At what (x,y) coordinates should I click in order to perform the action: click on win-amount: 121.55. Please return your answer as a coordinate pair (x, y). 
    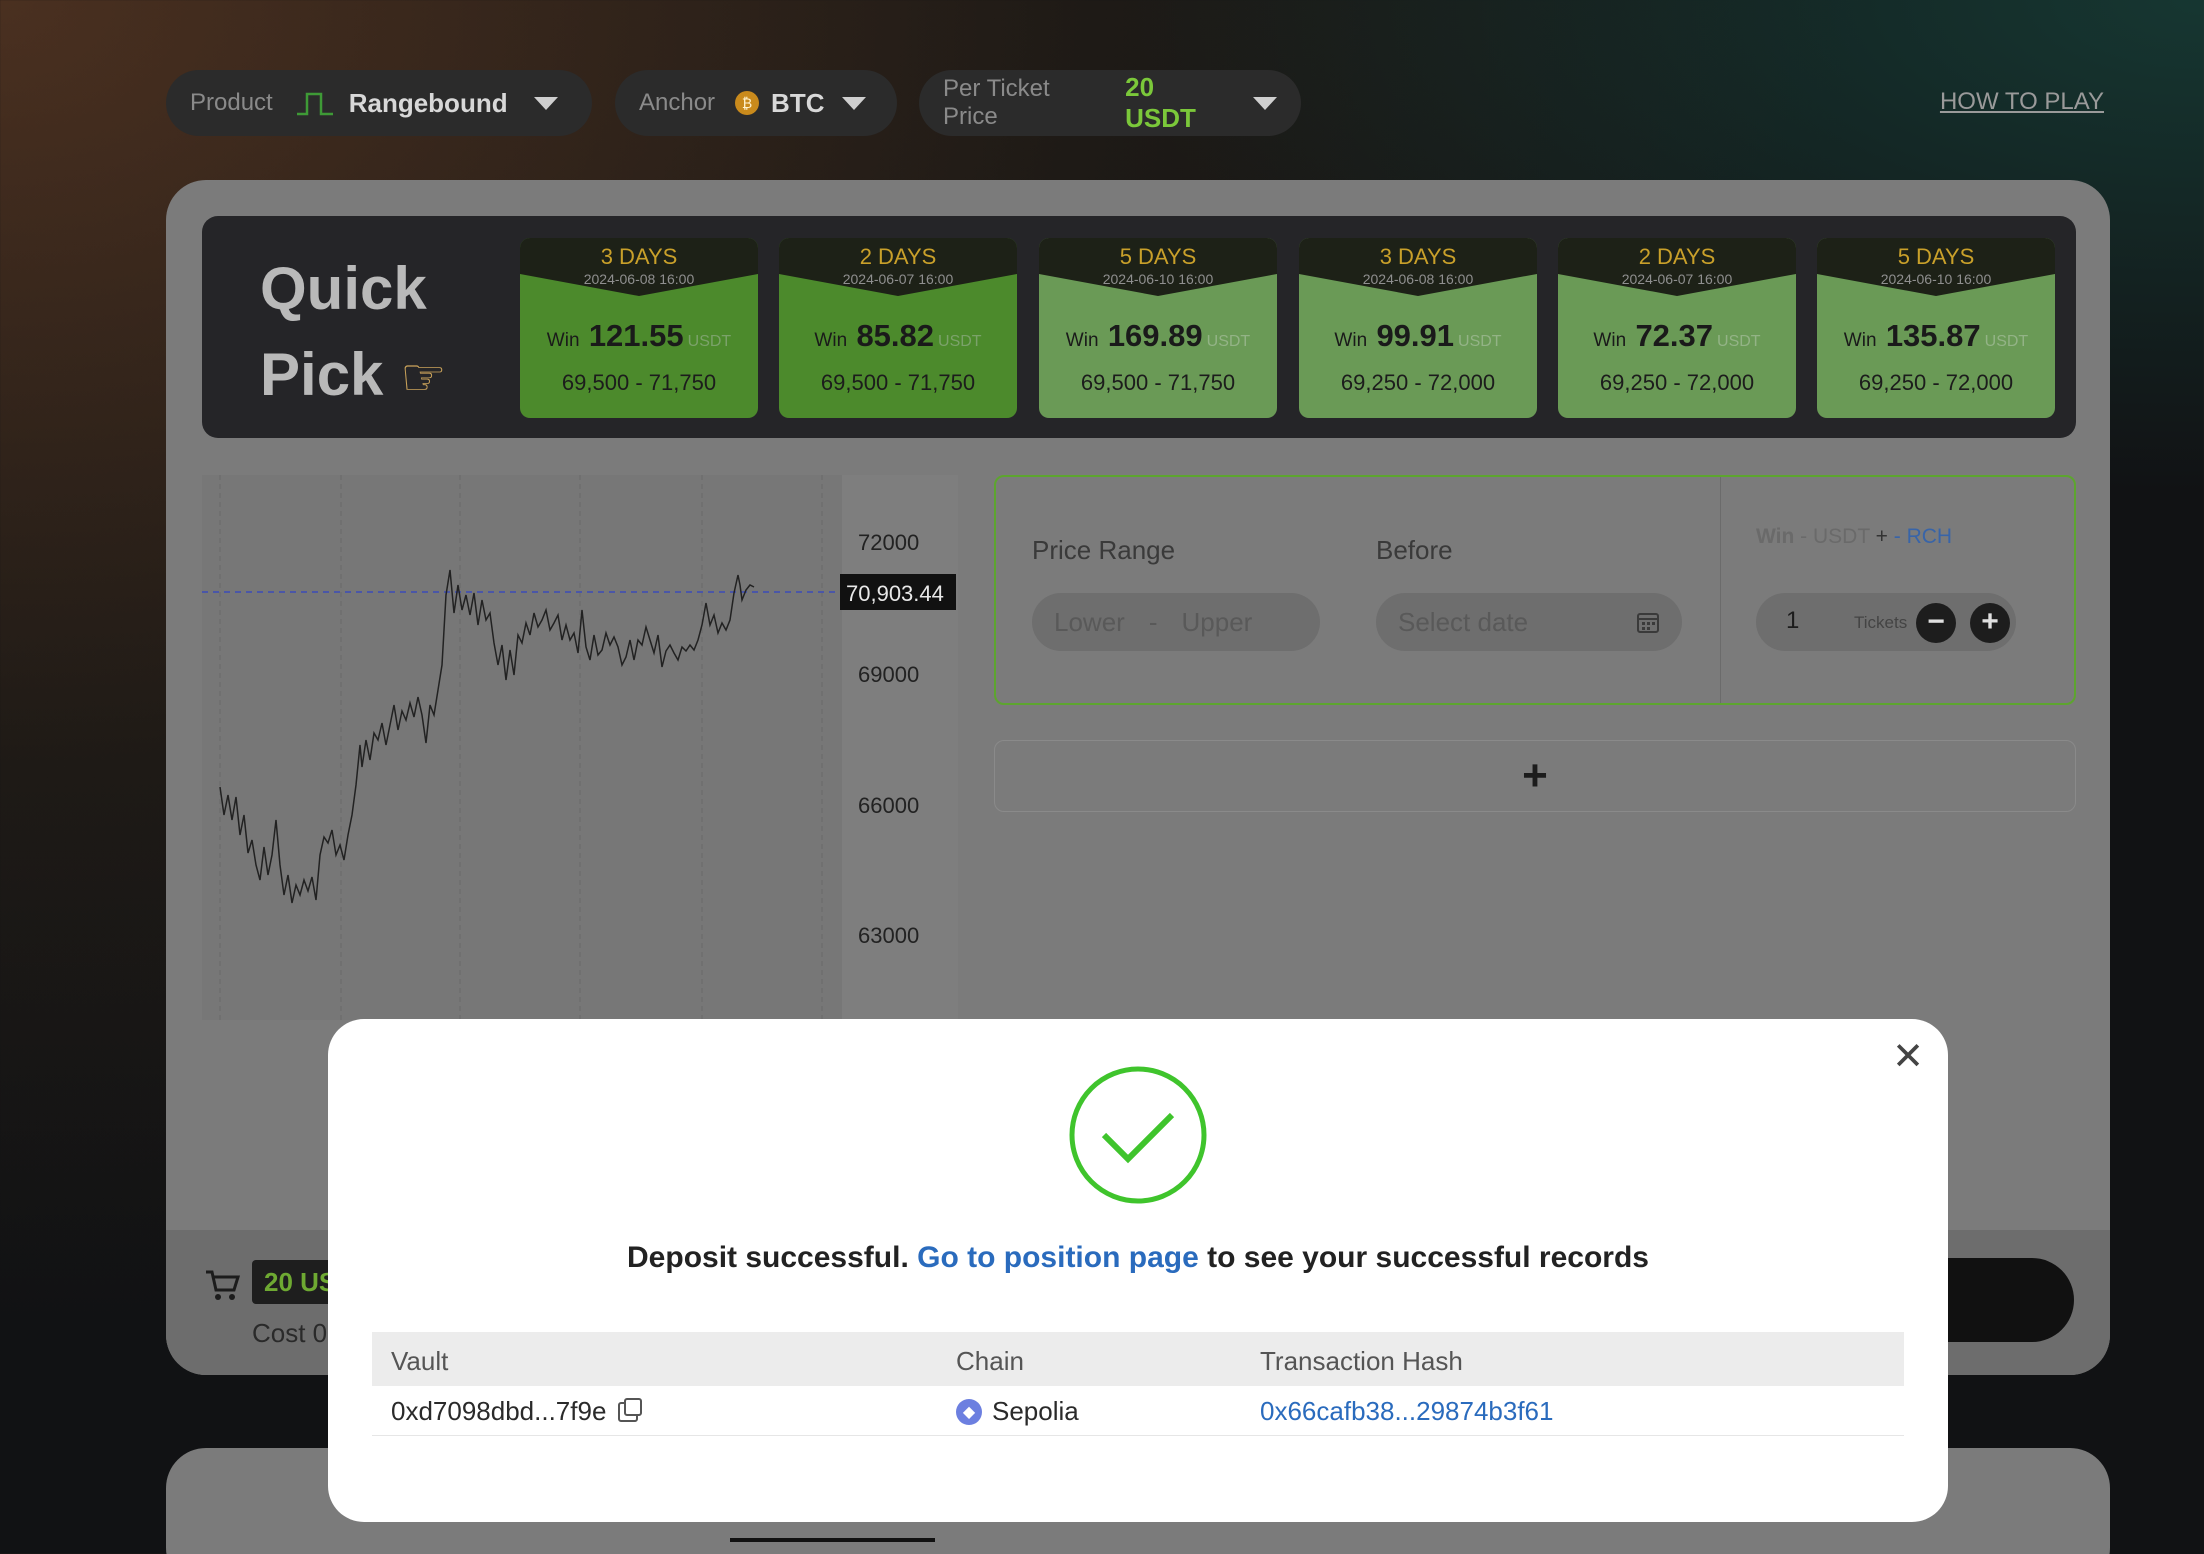
    Looking at the image, I should click on (636, 335).